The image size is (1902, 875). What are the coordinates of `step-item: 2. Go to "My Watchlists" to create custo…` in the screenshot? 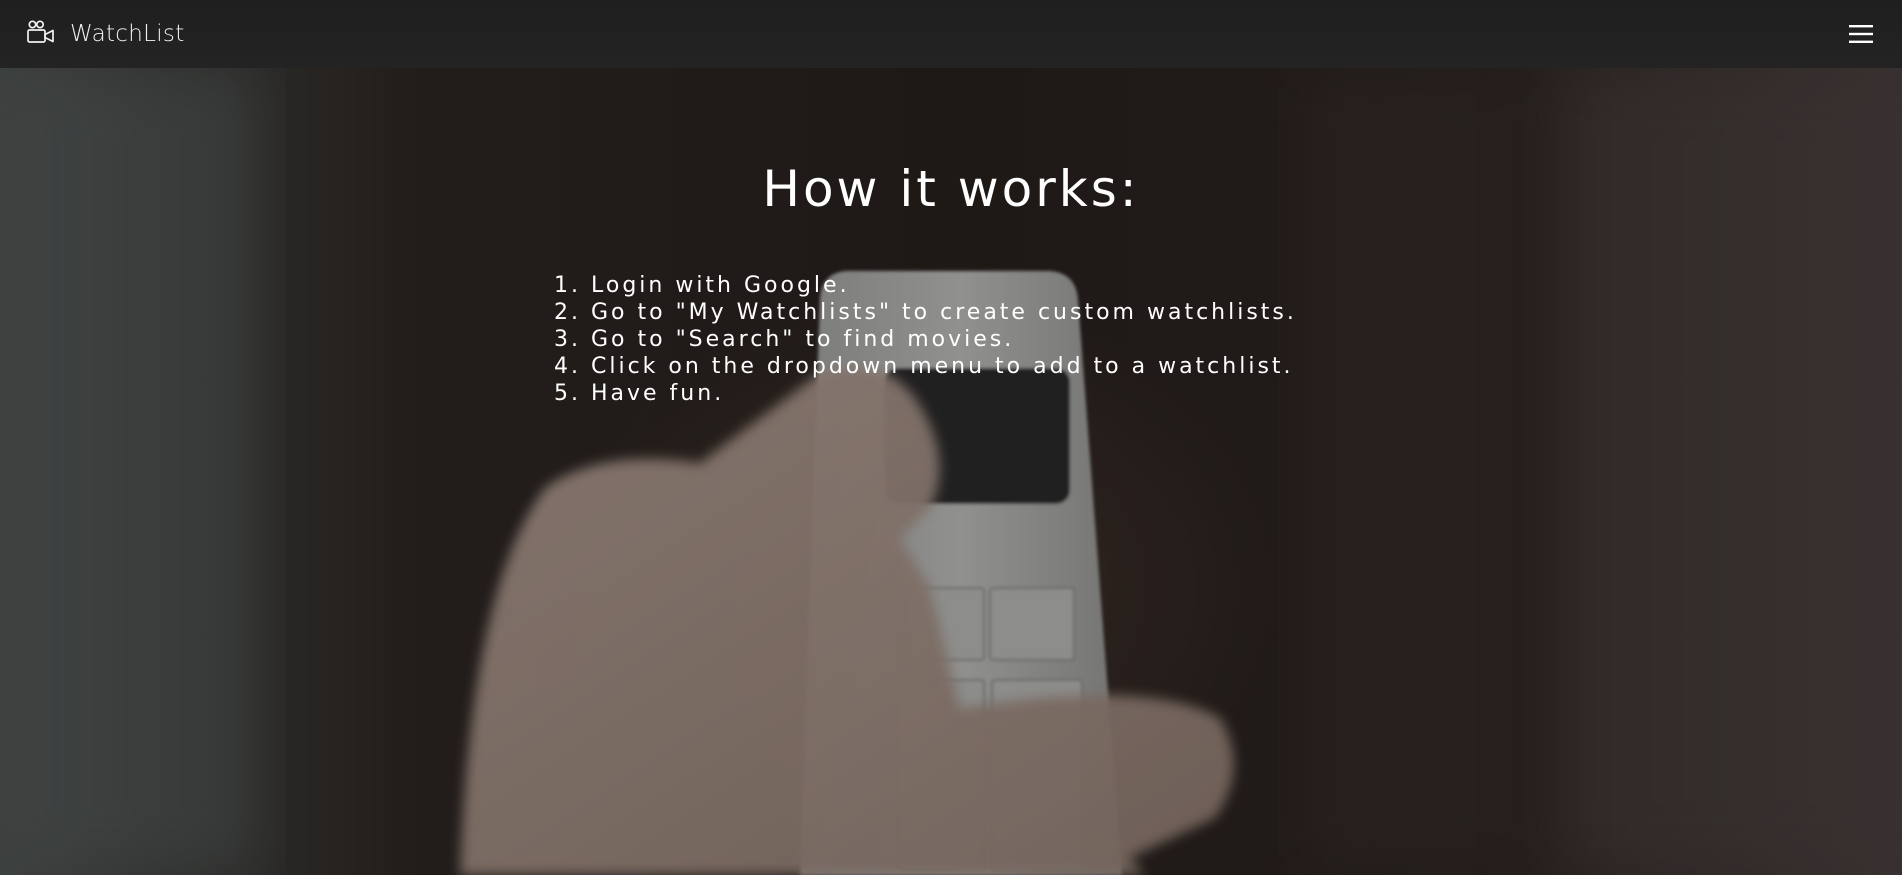 It's located at (925, 312).